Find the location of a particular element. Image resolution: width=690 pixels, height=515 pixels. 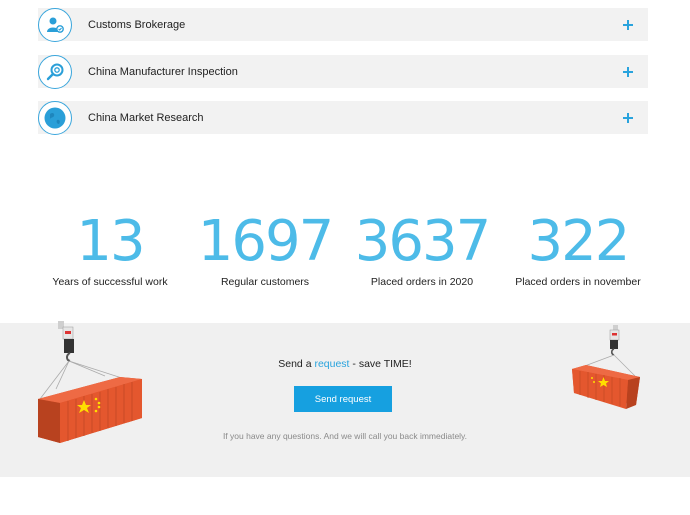

user-badge-icon is located at coordinates (55, 24).